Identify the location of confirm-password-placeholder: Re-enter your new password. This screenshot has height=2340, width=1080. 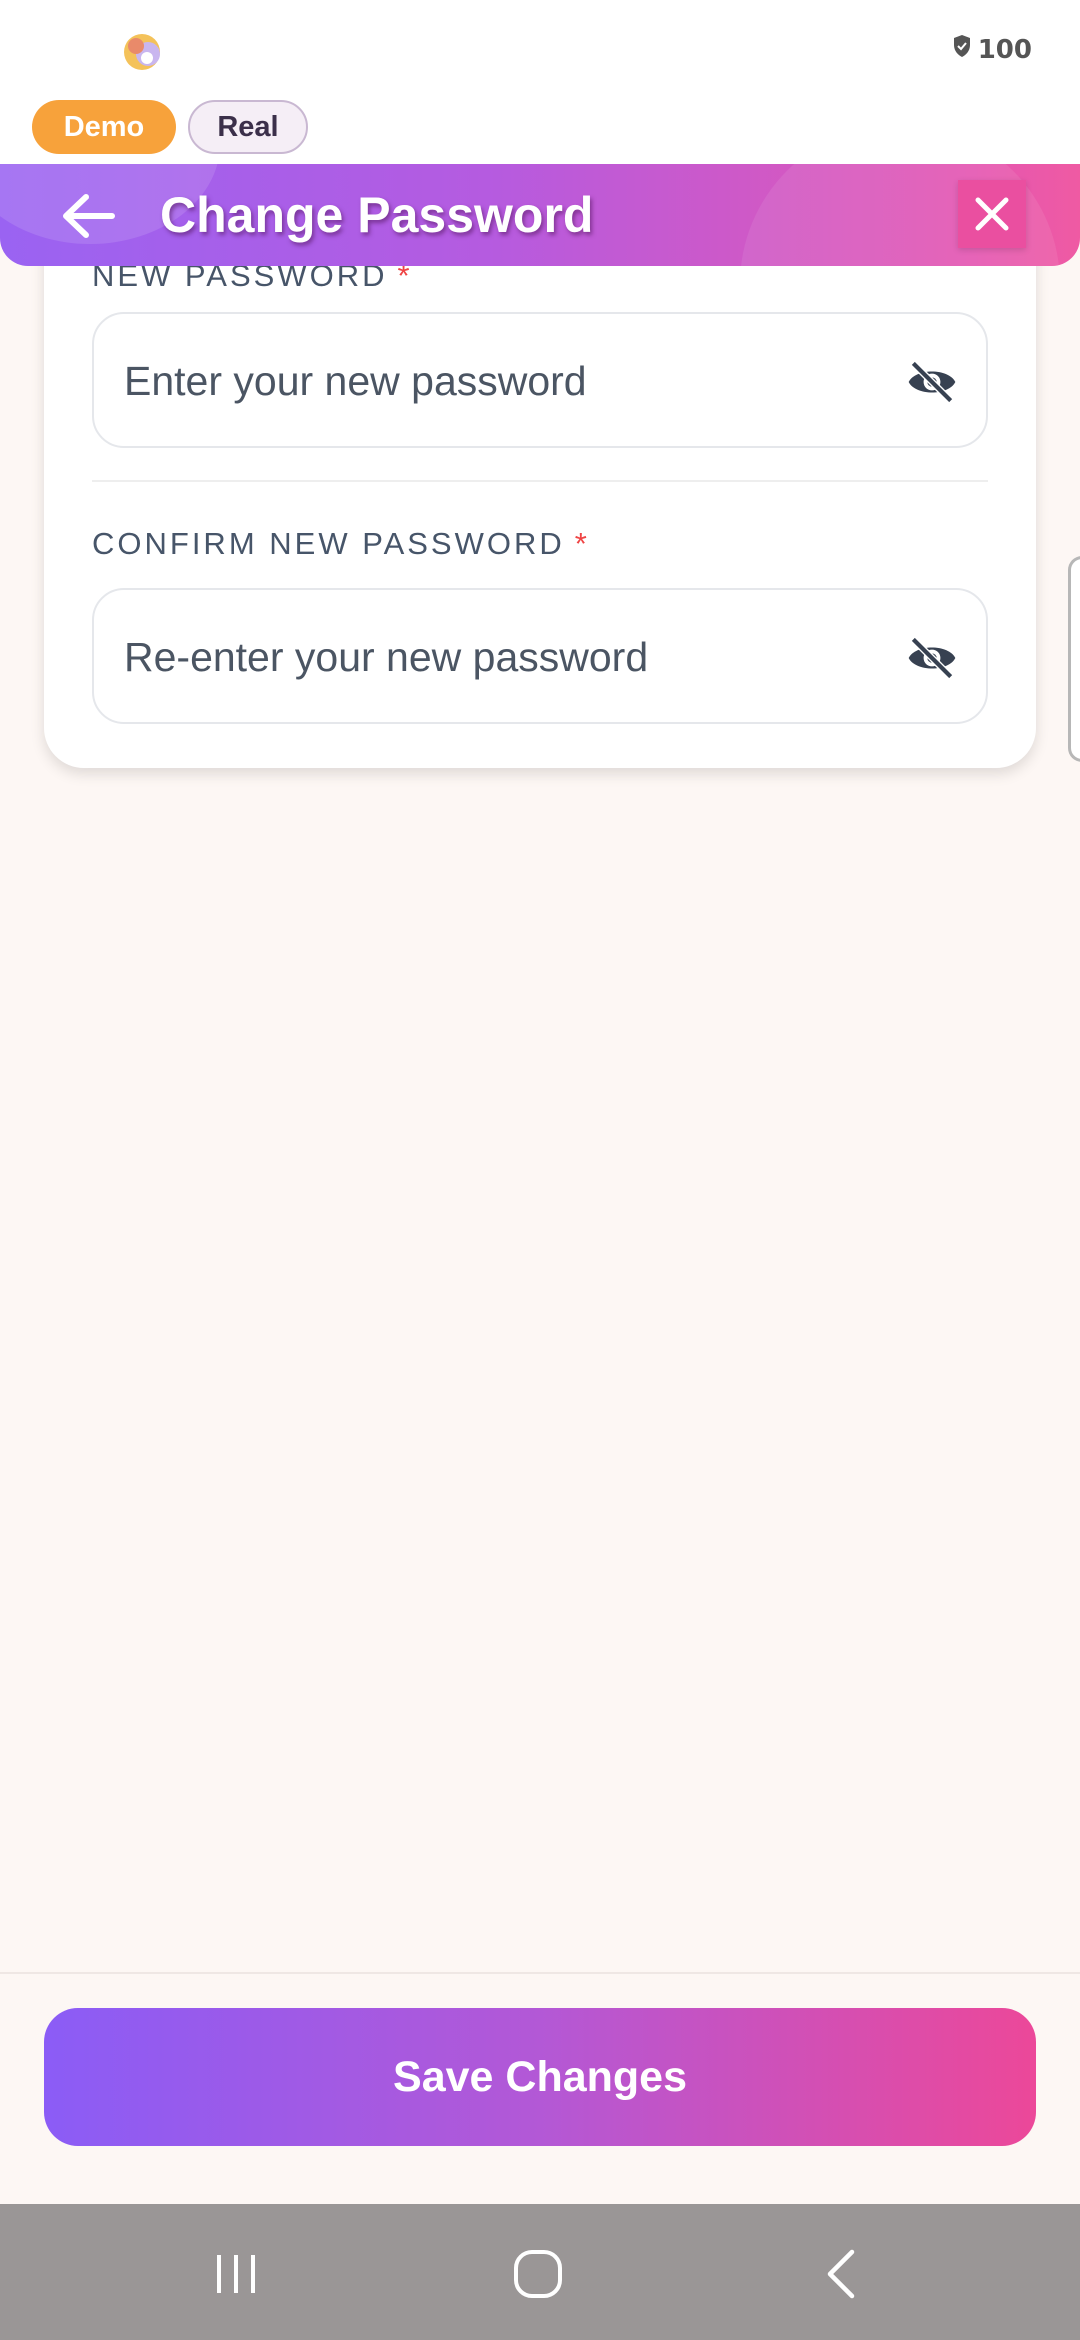
(386, 657).